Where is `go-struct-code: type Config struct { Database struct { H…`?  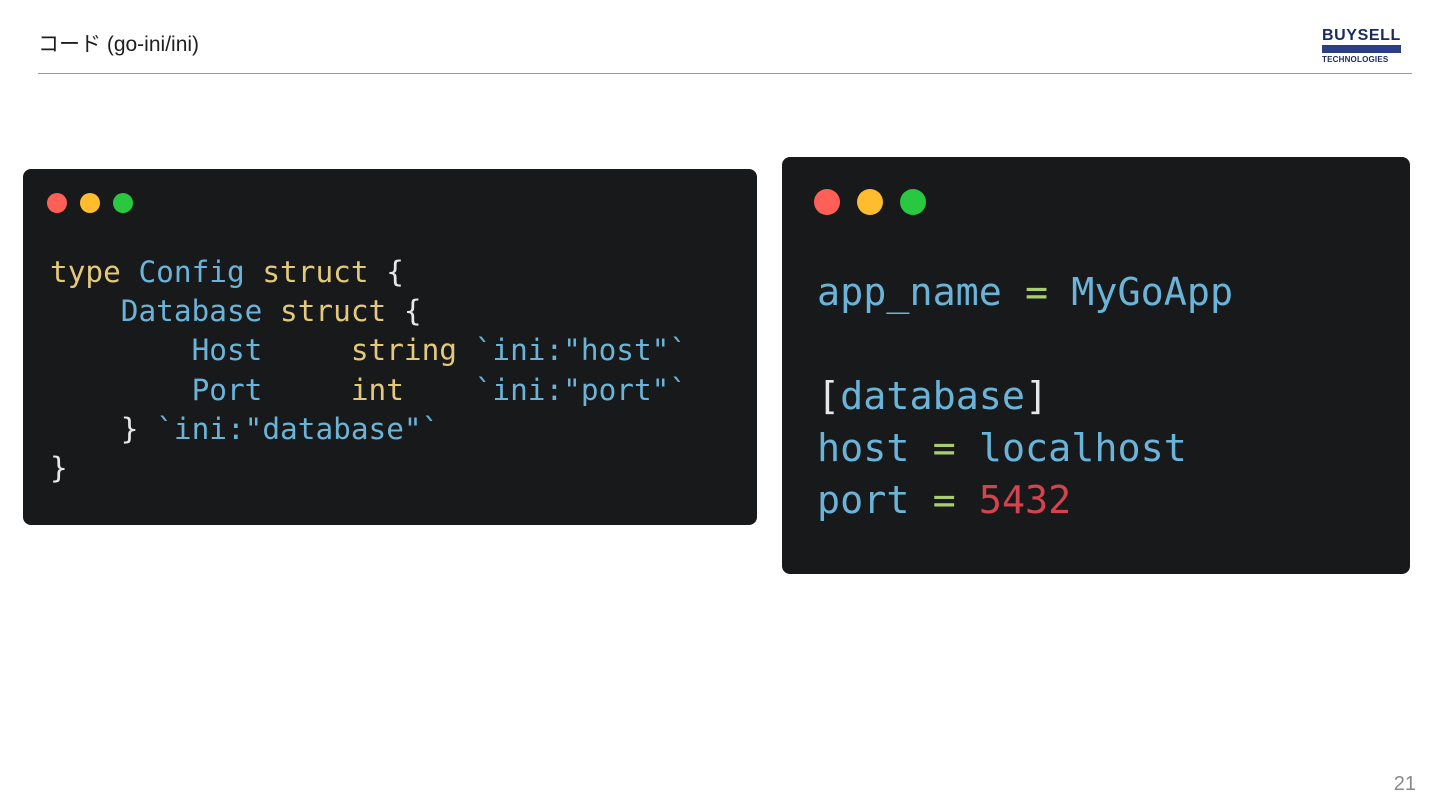 go-struct-code: type Config struct { Database struct { H… is located at coordinates (368, 370).